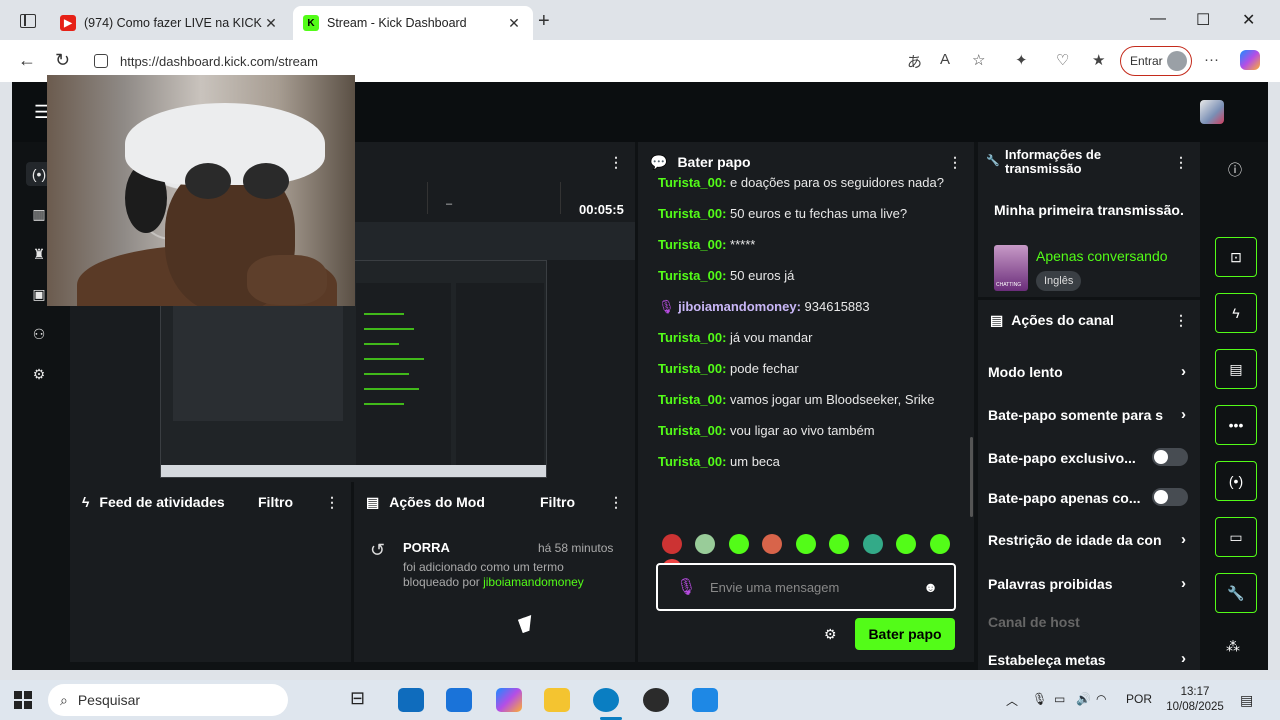  I want to click on stream-info-menu-icon: ⋮, so click(1181, 162).